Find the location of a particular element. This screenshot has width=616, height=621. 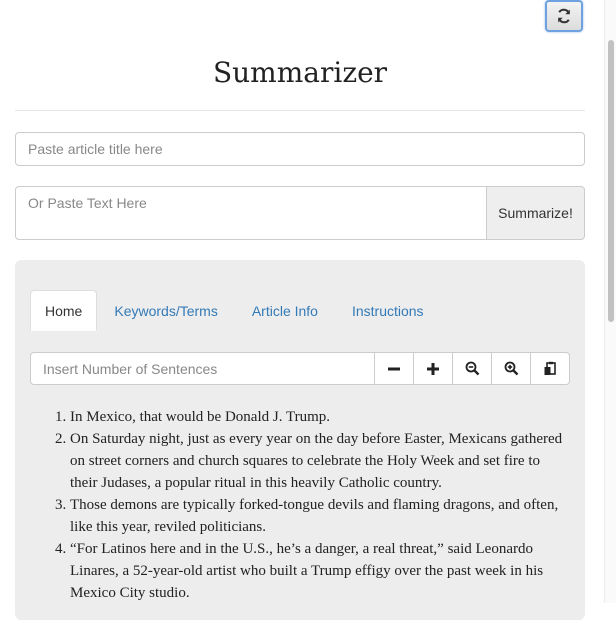

text-input-group: Summarize! is located at coordinates (300, 213).